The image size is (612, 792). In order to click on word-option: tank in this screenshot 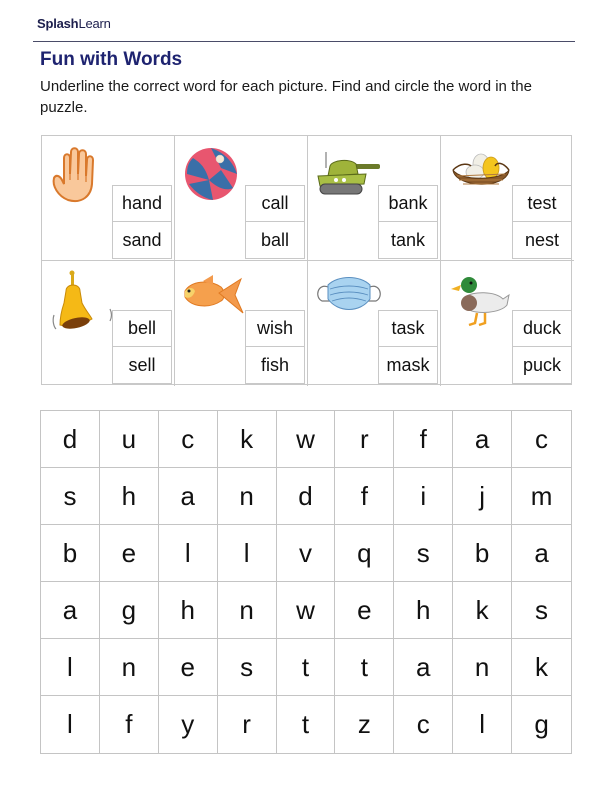, I will do `click(408, 240)`.